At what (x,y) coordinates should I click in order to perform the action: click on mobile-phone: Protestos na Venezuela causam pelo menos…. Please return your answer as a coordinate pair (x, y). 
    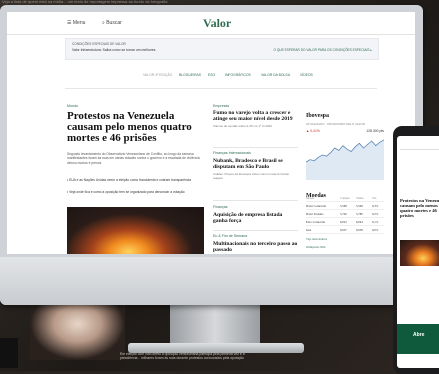
    Looking at the image, I should click on (416, 250).